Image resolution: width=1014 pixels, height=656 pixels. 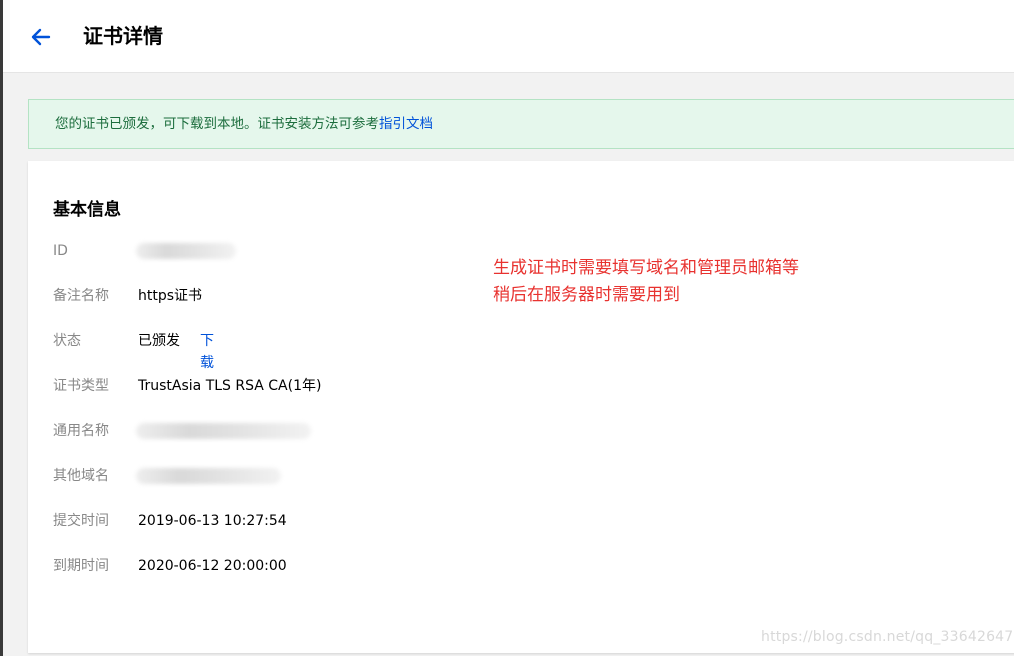 I want to click on row-label: 备注名称, so click(x=81, y=296).